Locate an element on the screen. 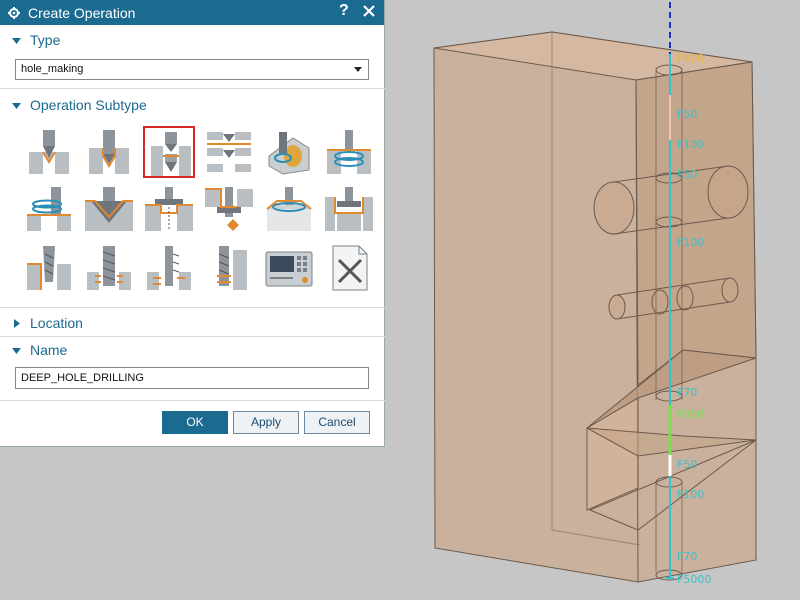  back-counterbore-icon is located at coordinates (229, 209).